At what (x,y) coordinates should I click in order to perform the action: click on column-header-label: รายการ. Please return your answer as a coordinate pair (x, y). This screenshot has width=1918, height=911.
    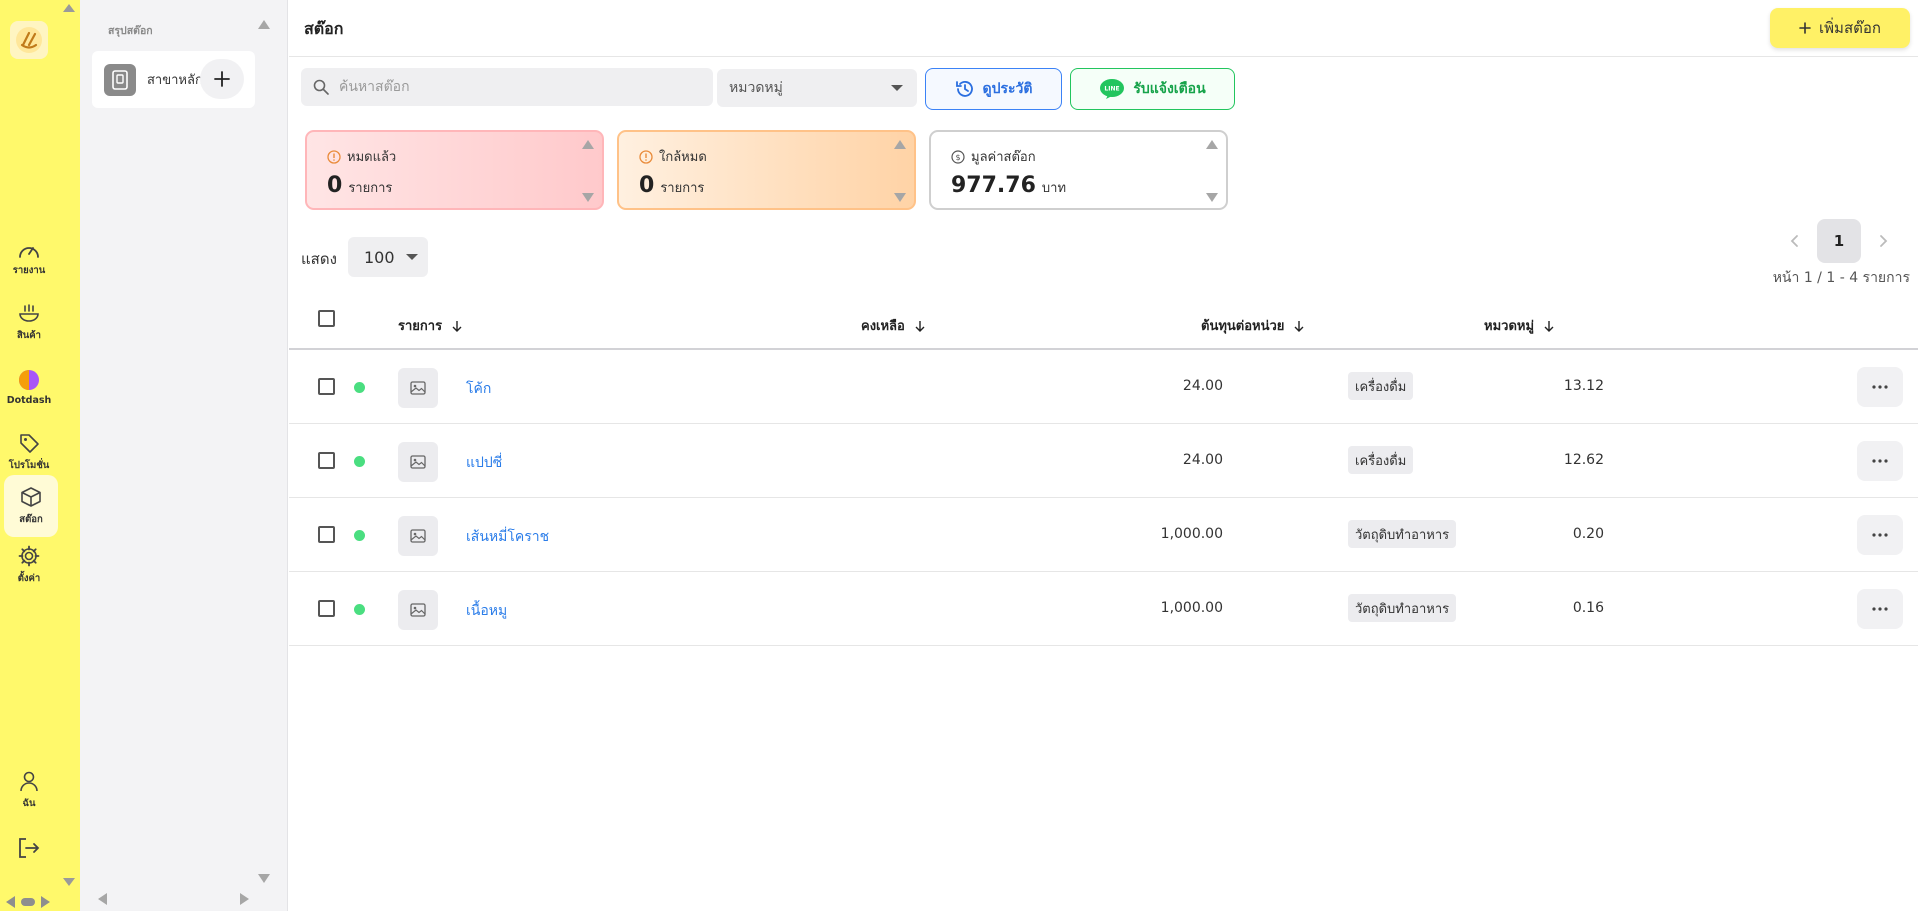
    Looking at the image, I should click on (420, 326).